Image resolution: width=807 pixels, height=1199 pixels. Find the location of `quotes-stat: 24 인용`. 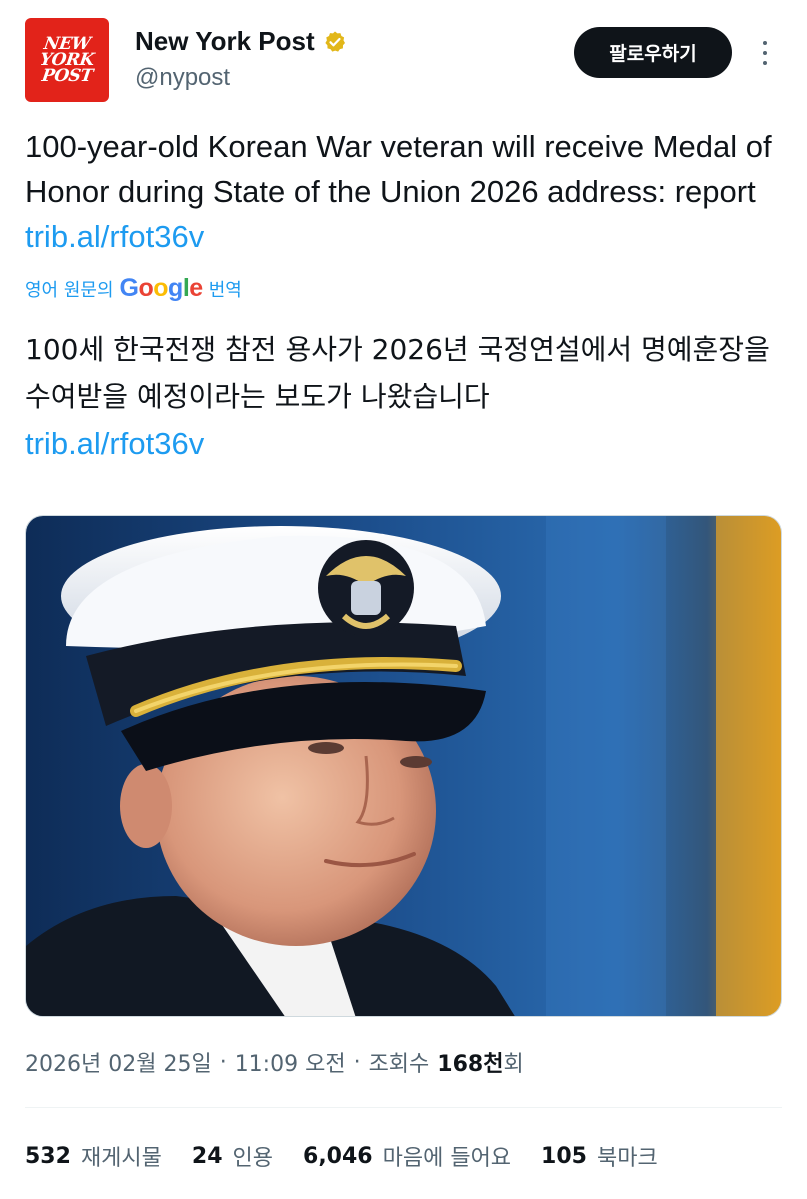

quotes-stat: 24 인용 is located at coordinates (232, 1156).